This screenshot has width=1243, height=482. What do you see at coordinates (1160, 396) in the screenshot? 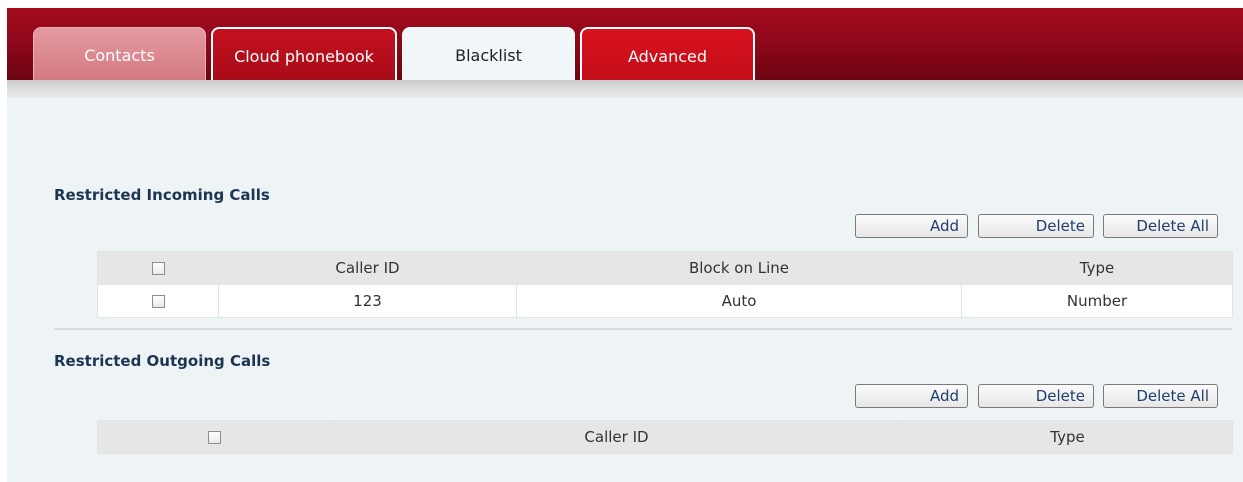
I see `outgoing-delete-all-button: Delete All` at bounding box center [1160, 396].